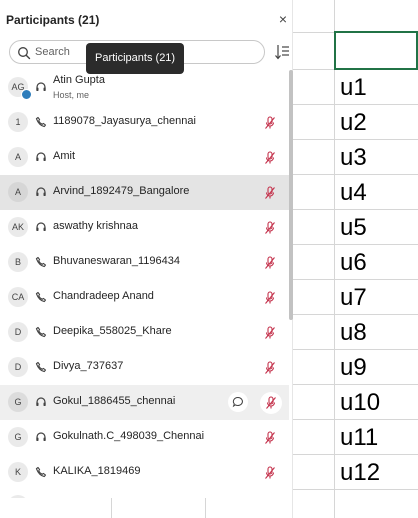 The image size is (418, 518). What do you see at coordinates (353, 333) in the screenshot?
I see `sheet-cell: u8` at bounding box center [353, 333].